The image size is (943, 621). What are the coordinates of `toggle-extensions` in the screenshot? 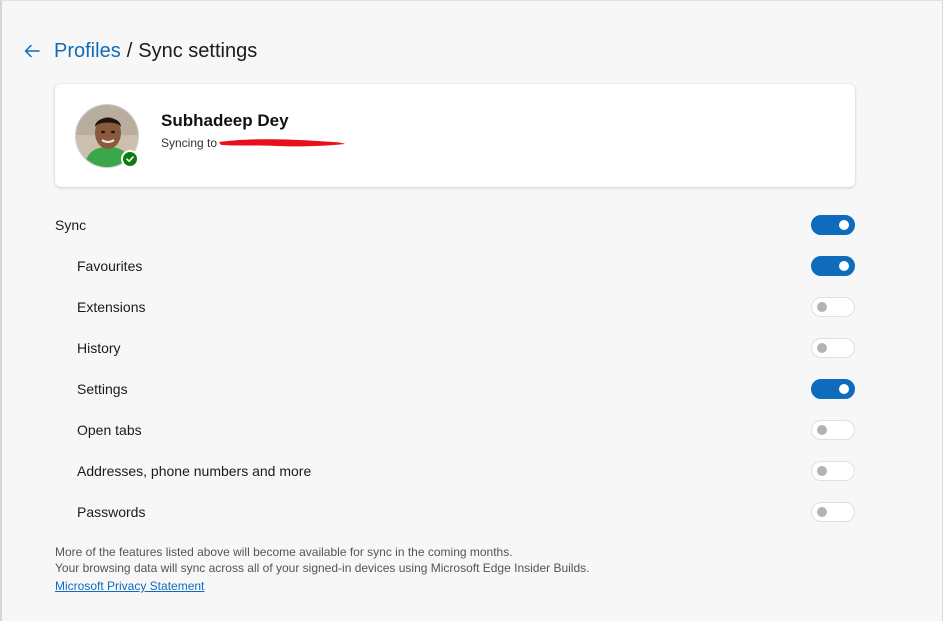 It's located at (833, 306).